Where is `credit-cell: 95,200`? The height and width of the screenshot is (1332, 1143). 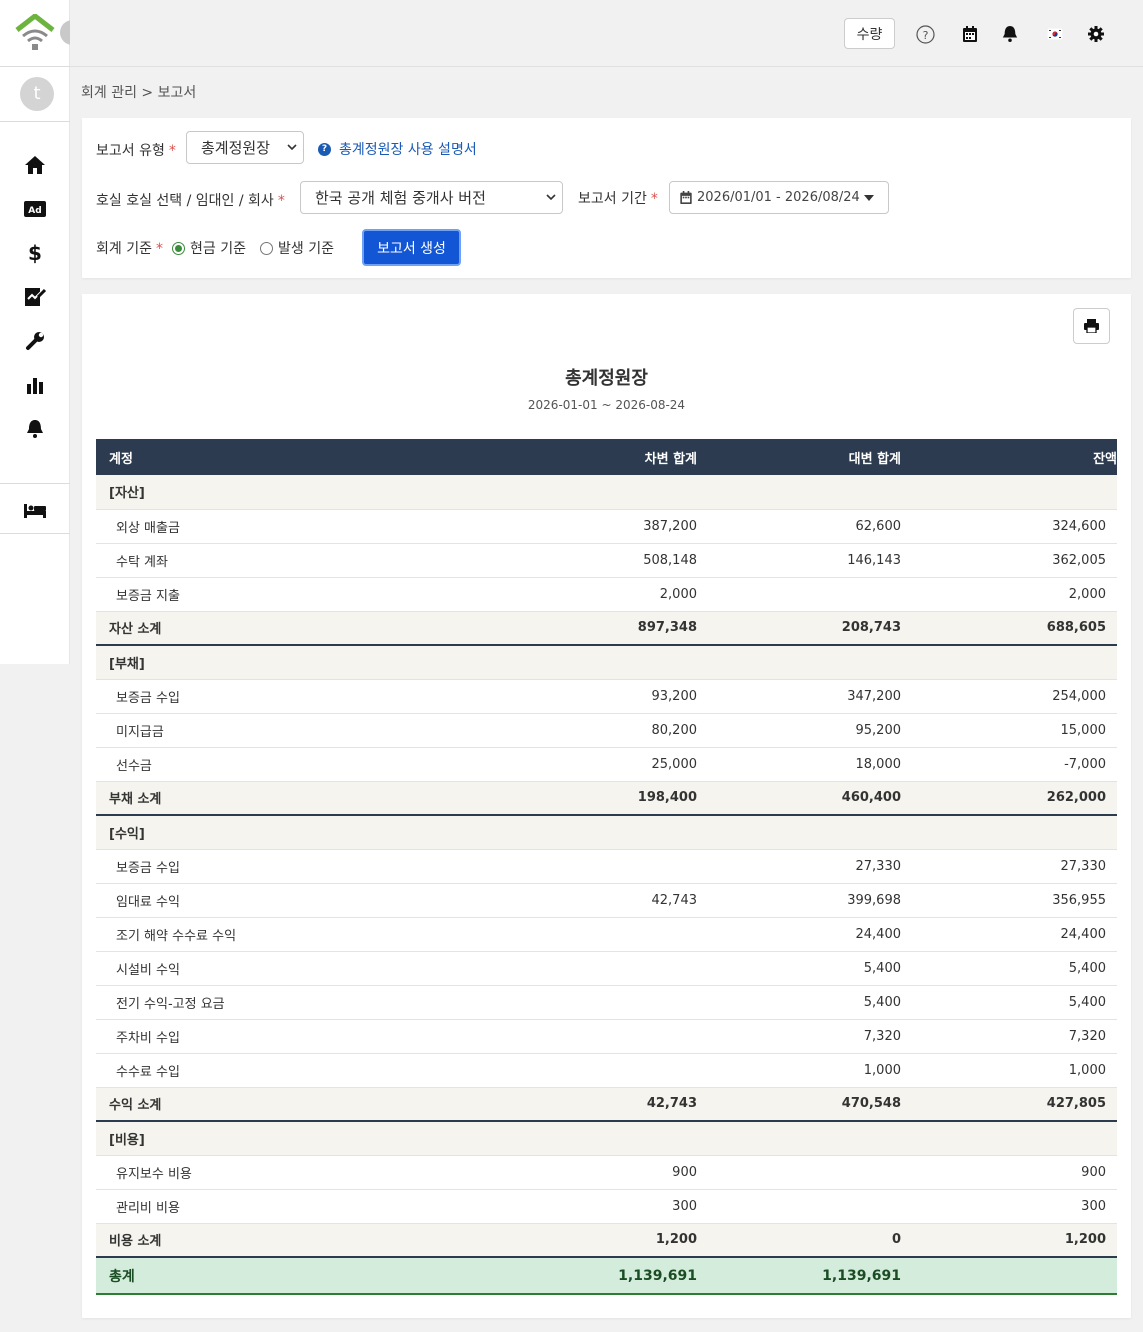
credit-cell: 95,200 is located at coordinates (799, 730).